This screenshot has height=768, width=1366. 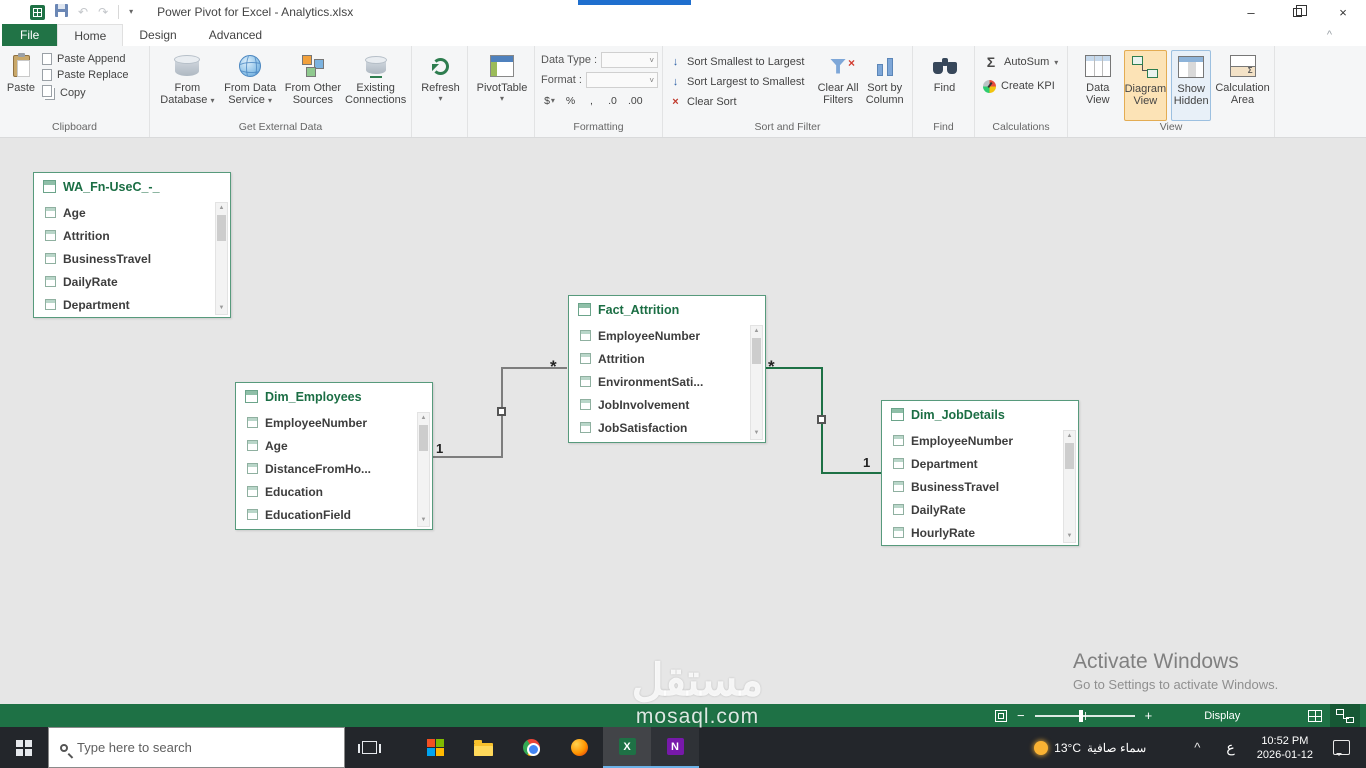 What do you see at coordinates (1197, 747) in the screenshot?
I see `show-hidden-icons-button: ^` at bounding box center [1197, 747].